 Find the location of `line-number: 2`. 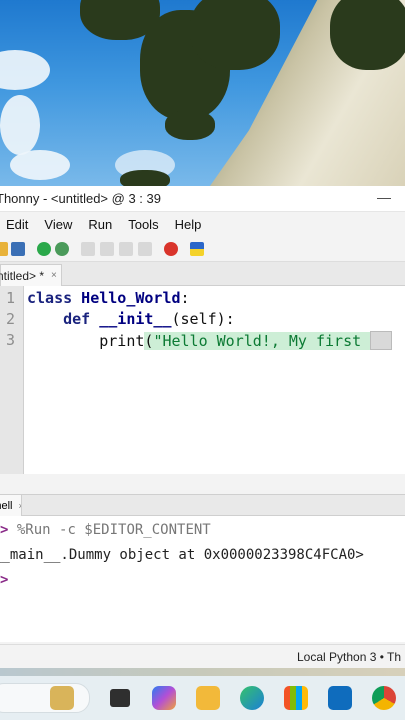

line-number: 2 is located at coordinates (10, 319).